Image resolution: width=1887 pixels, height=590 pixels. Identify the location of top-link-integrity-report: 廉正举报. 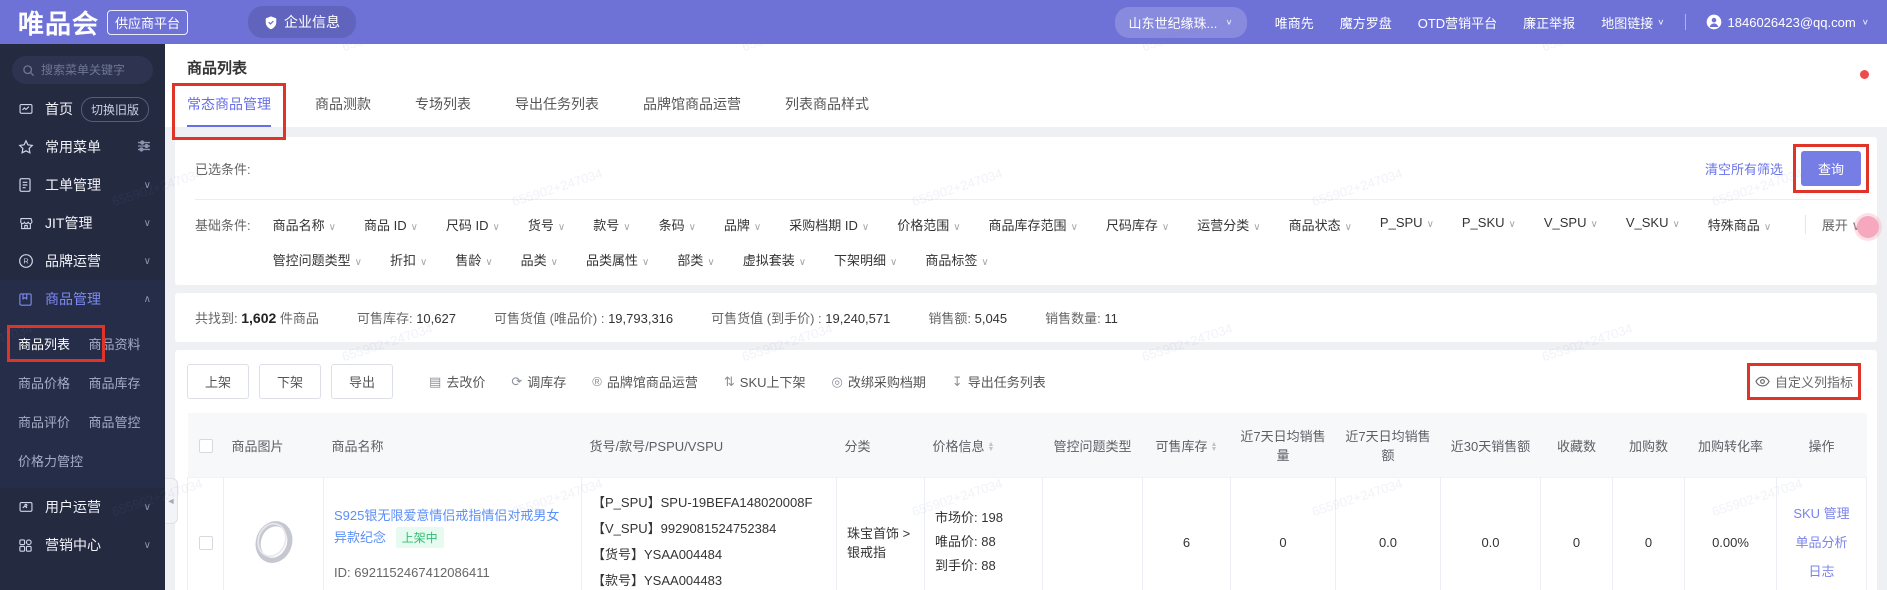
(1549, 22).